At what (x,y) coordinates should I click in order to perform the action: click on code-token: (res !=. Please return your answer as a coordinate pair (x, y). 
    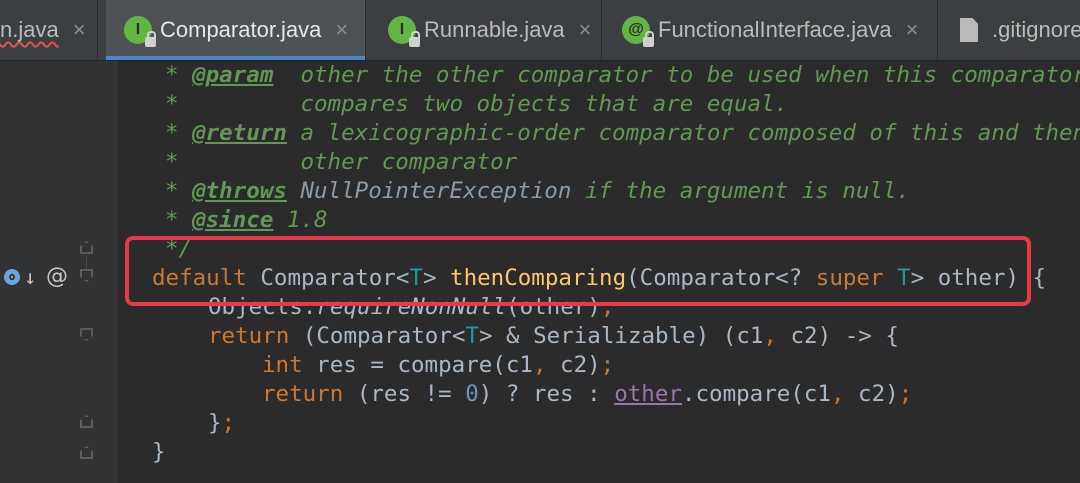
    Looking at the image, I should click on (404, 394).